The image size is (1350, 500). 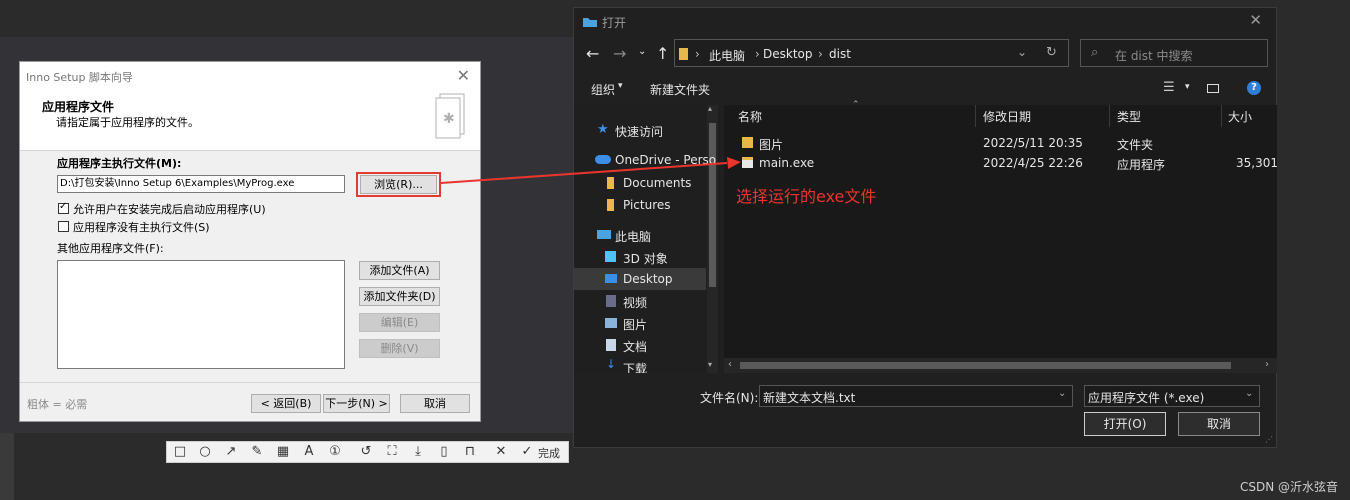 I want to click on wizard-header: 应用程序文件 请指定属于应用程序的文件。 ✱, so click(x=250, y=120).